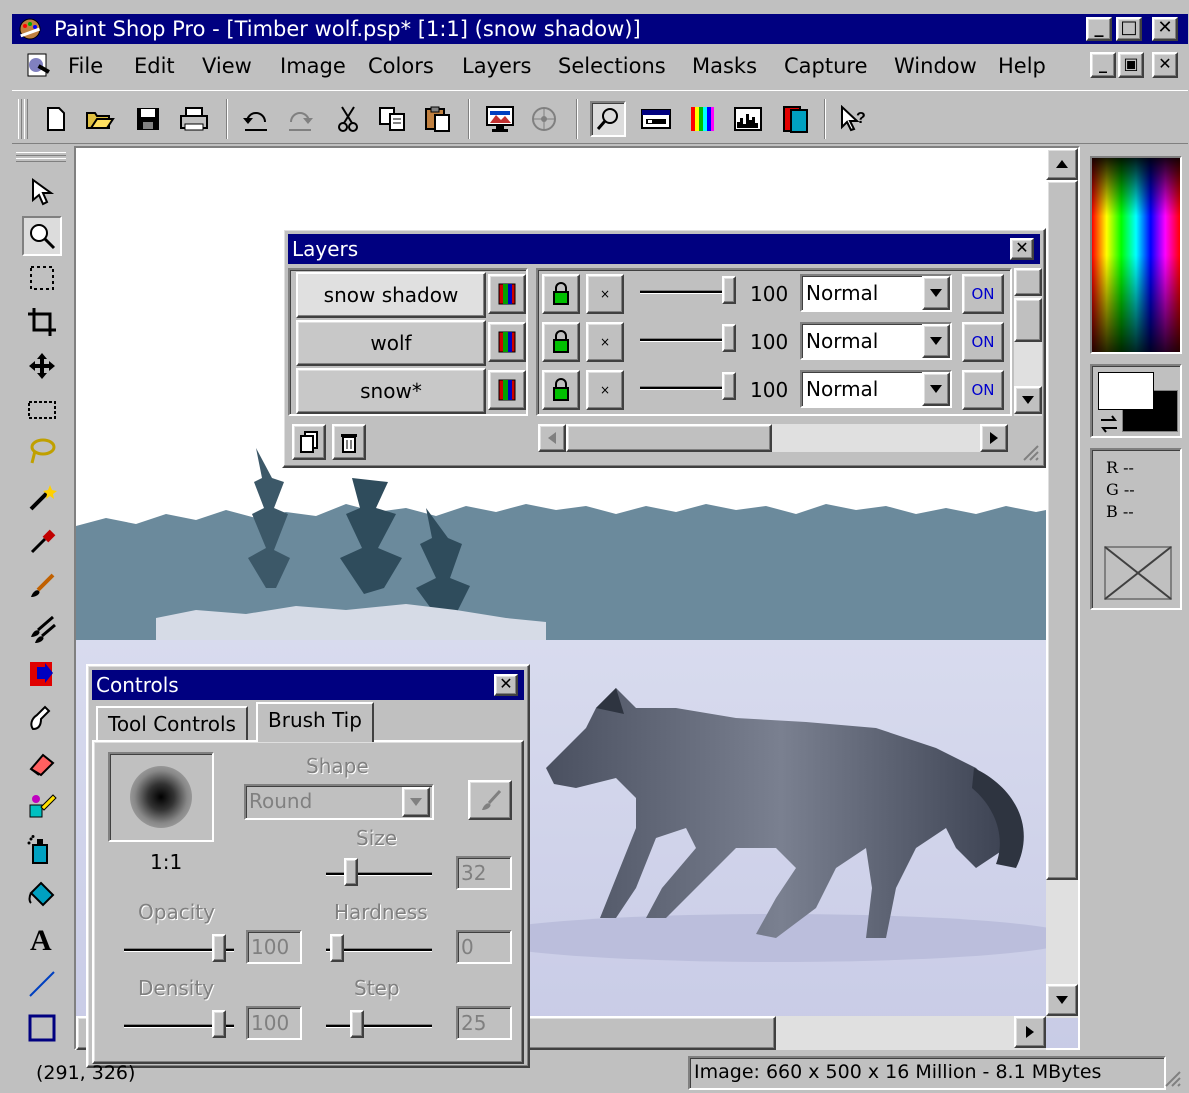  What do you see at coordinates (490, 800) in the screenshot?
I see `brush-options-icon` at bounding box center [490, 800].